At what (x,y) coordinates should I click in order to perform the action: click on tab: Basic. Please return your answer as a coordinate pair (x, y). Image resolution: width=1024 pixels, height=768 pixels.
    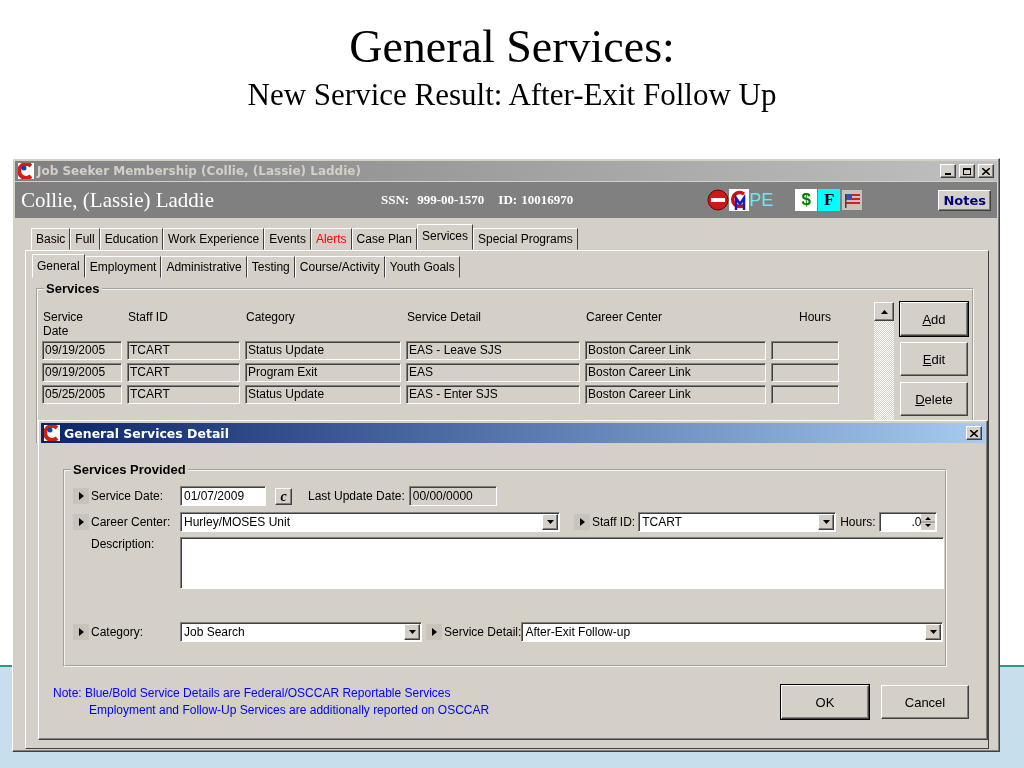
    Looking at the image, I should click on (51, 239).